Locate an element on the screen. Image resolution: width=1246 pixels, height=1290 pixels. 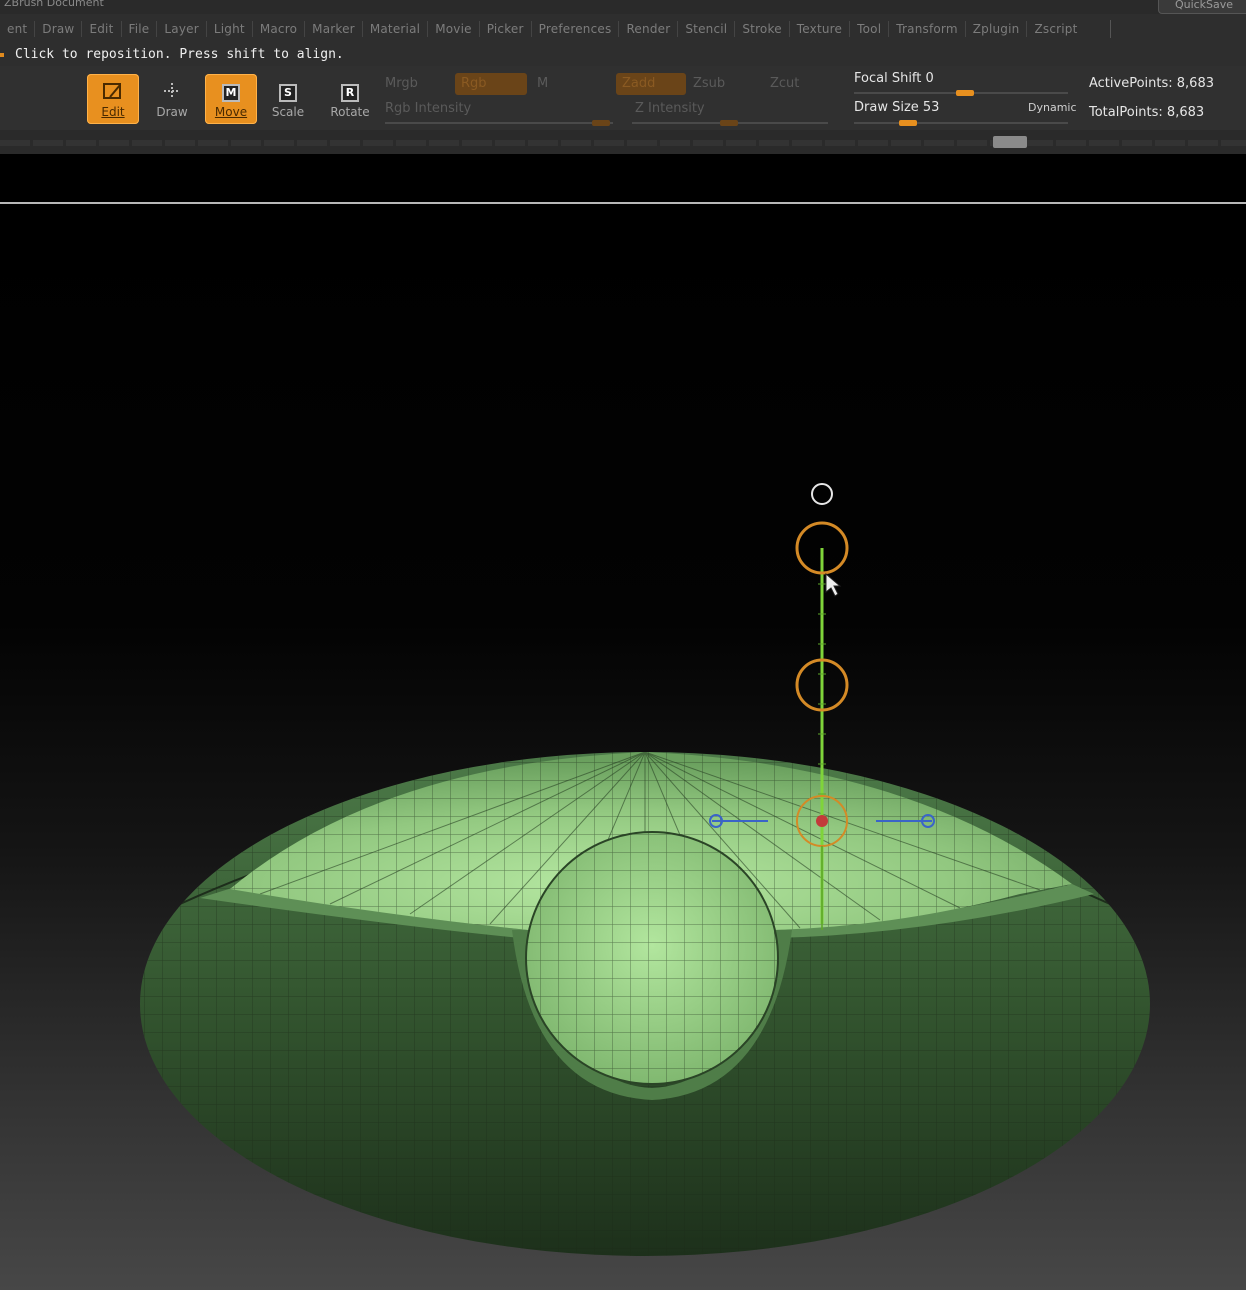
scale-label: Scale is located at coordinates (288, 112).